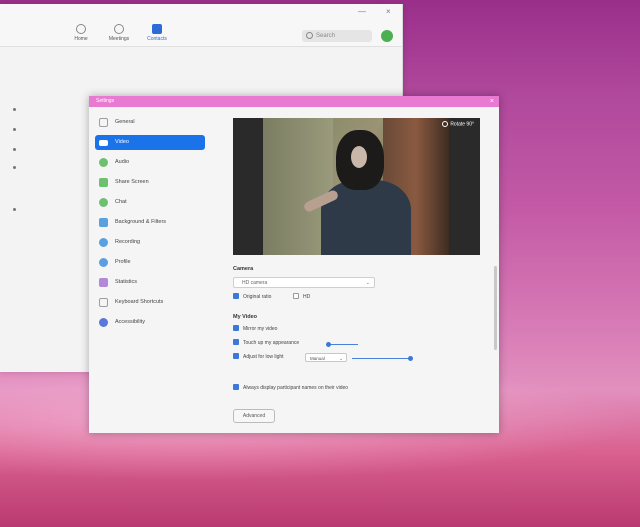 This screenshot has height=527, width=640. What do you see at coordinates (103, 162) in the screenshot?
I see `headphones-icon` at bounding box center [103, 162].